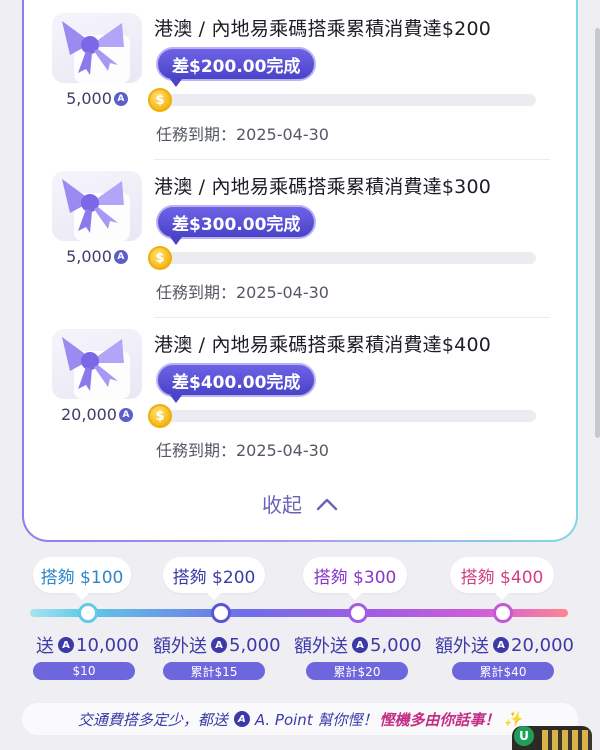  Describe the element at coordinates (542, 645) in the screenshot. I see `bonus-points: 20,000` at that location.